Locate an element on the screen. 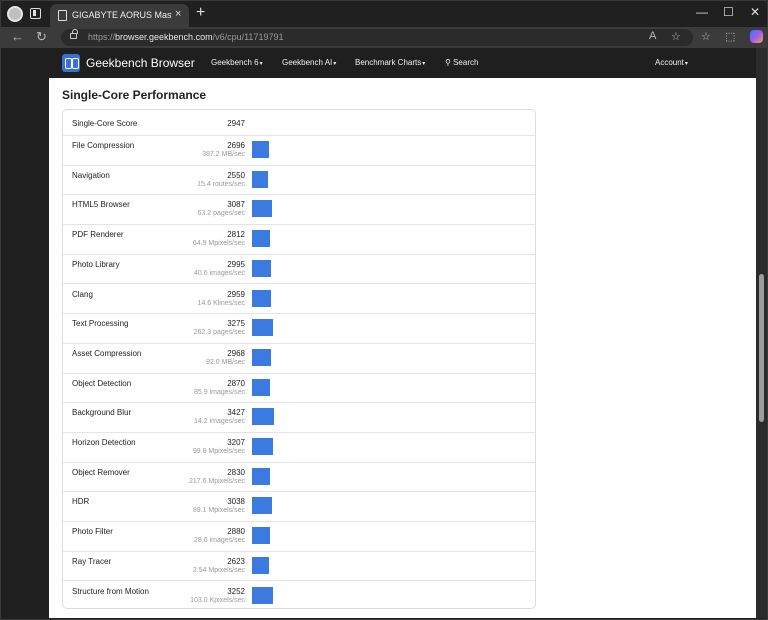 The height and width of the screenshot is (620, 768). nav-geekbench6: Geekbench 6▾ is located at coordinates (237, 62).